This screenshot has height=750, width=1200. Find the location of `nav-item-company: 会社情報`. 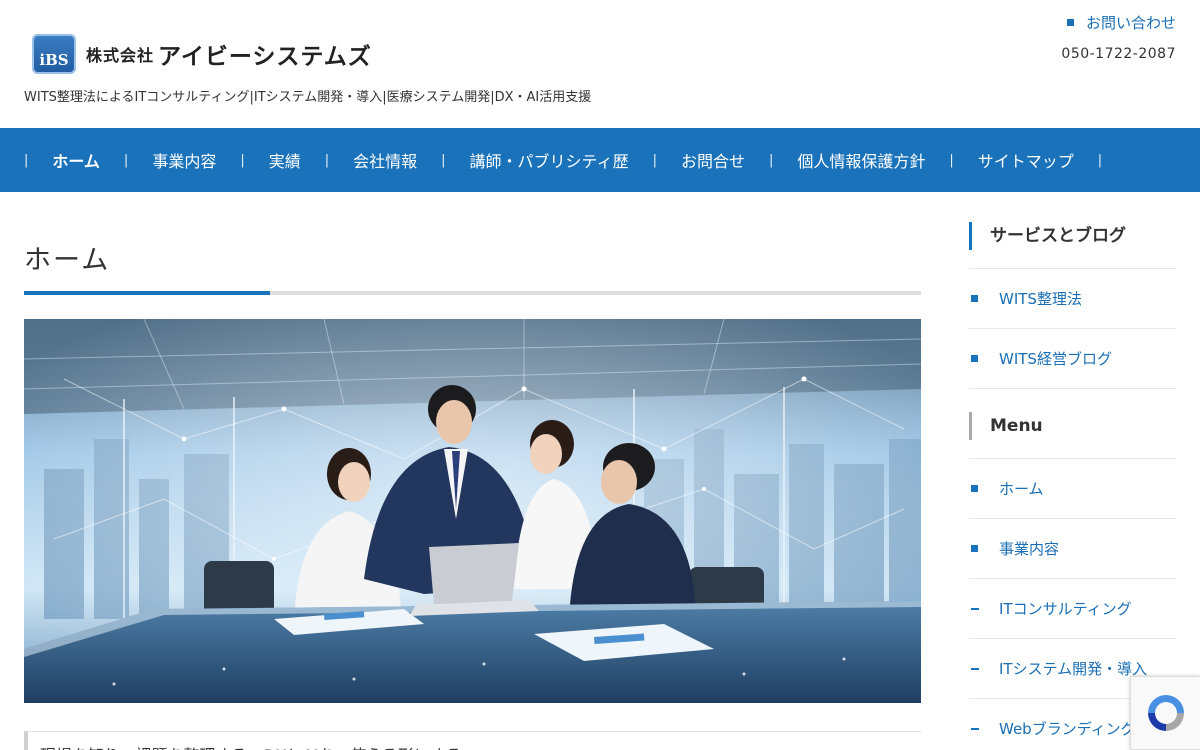

nav-item-company: 会社情報 is located at coordinates (385, 160).